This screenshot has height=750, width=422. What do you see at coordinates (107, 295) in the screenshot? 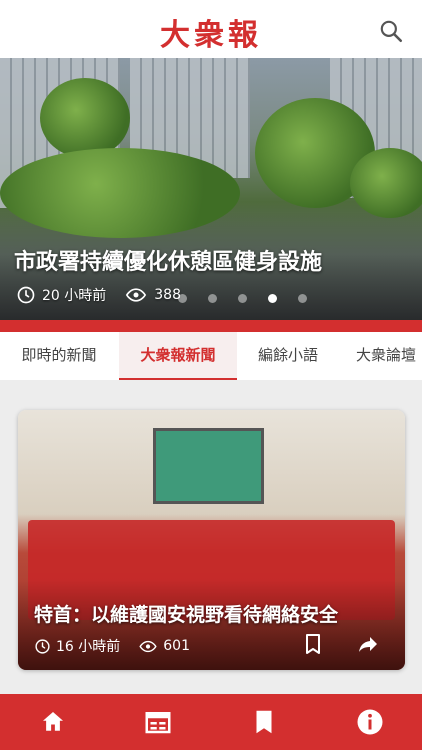
I see `hero-meta: 20 小時前 388` at bounding box center [107, 295].